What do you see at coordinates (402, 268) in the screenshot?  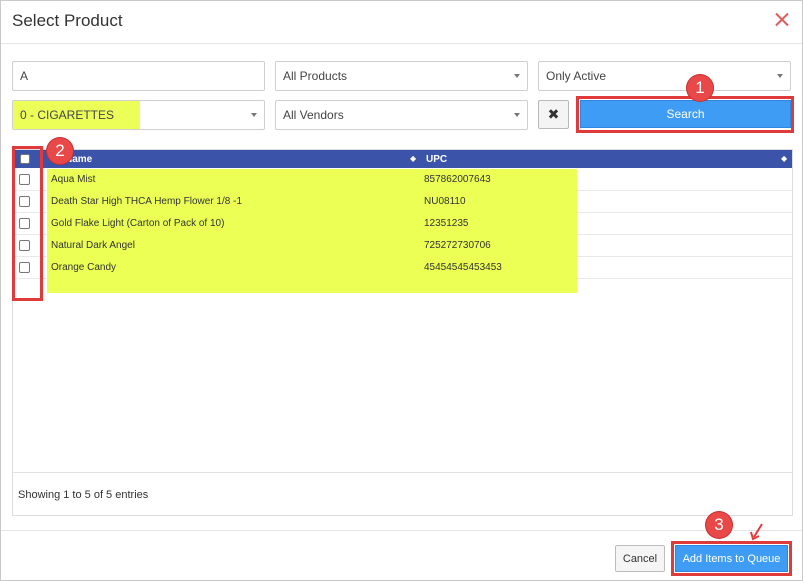 I see `table-row: Orange Candy 45454545453453` at bounding box center [402, 268].